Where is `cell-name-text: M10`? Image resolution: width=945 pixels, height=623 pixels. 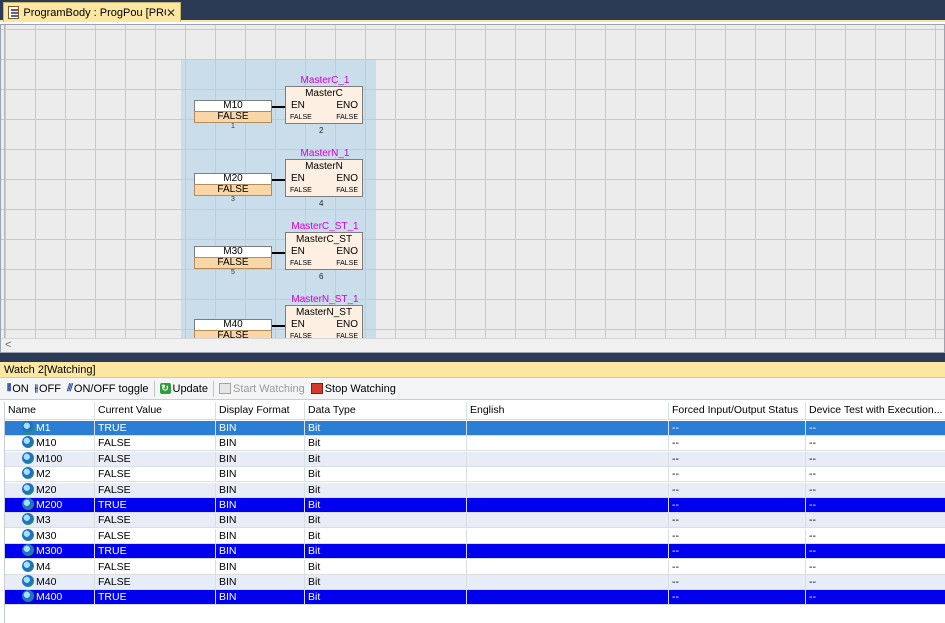 cell-name-text: M10 is located at coordinates (46, 443).